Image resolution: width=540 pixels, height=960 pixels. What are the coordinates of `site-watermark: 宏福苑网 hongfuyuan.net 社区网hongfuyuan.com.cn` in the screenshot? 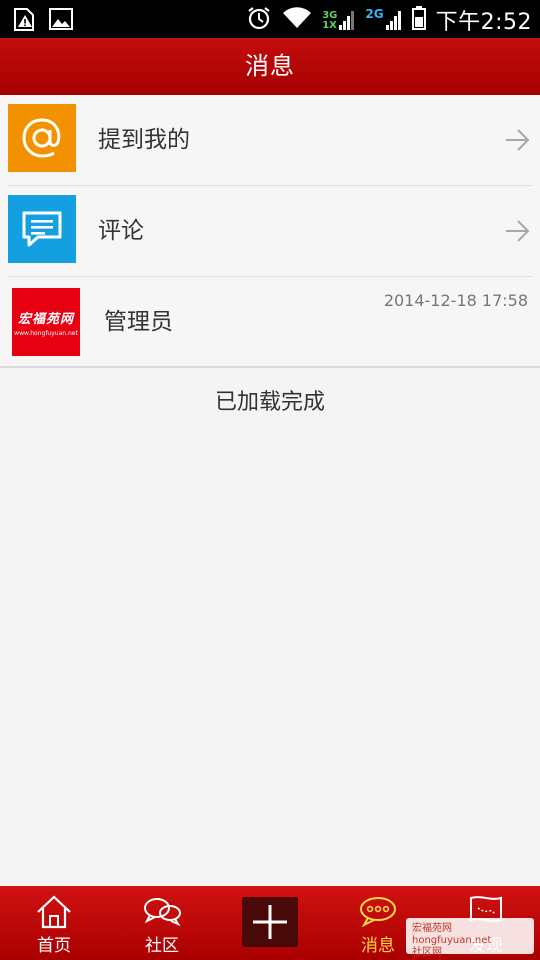 It's located at (470, 939).